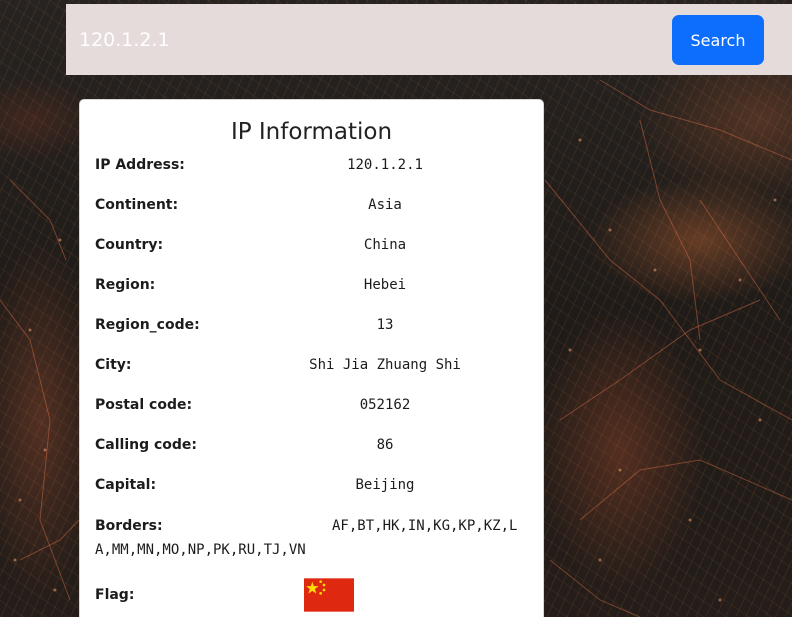 This screenshot has width=792, height=617. Describe the element at coordinates (385, 405) in the screenshot. I see `info-value: 052162` at that location.